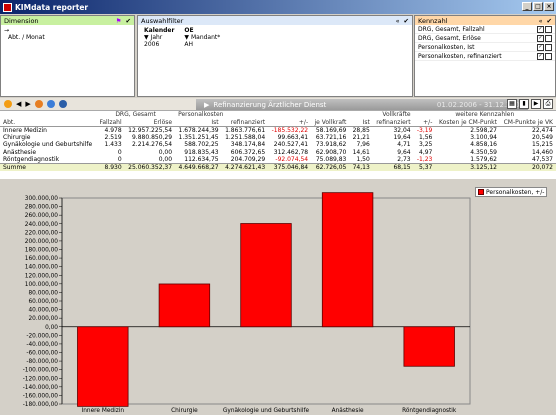 The width and height of the screenshot is (556, 415). What do you see at coordinates (8, 104) in the screenshot?
I see `home-icon` at bounding box center [8, 104].